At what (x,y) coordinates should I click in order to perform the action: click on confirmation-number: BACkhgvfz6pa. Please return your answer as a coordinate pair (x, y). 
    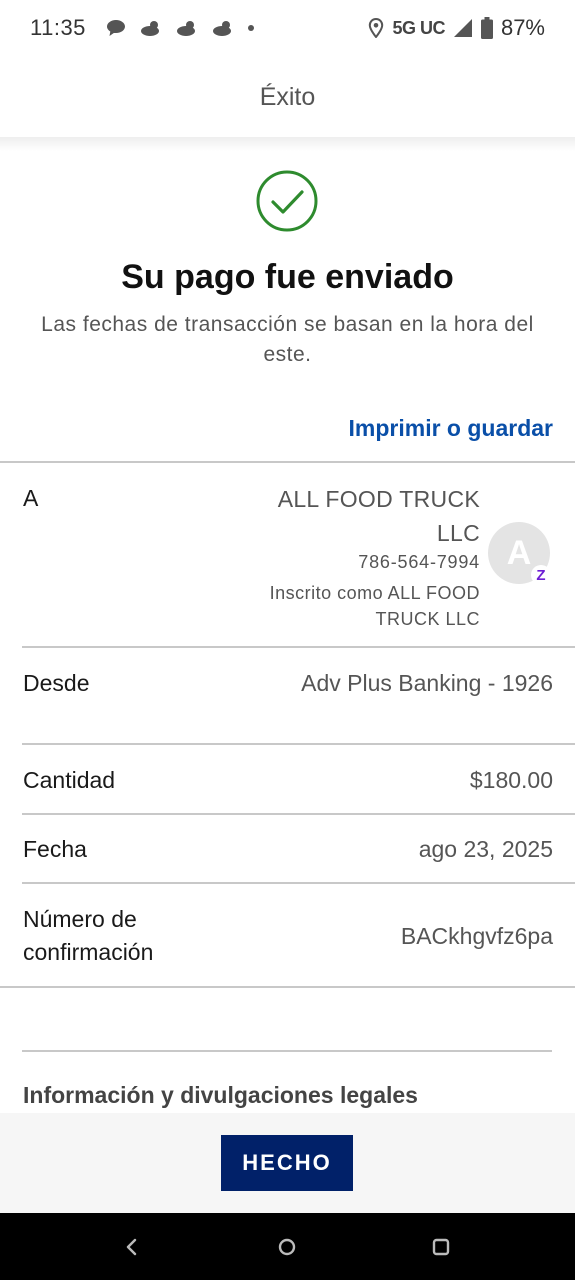
    Looking at the image, I should click on (476, 936).